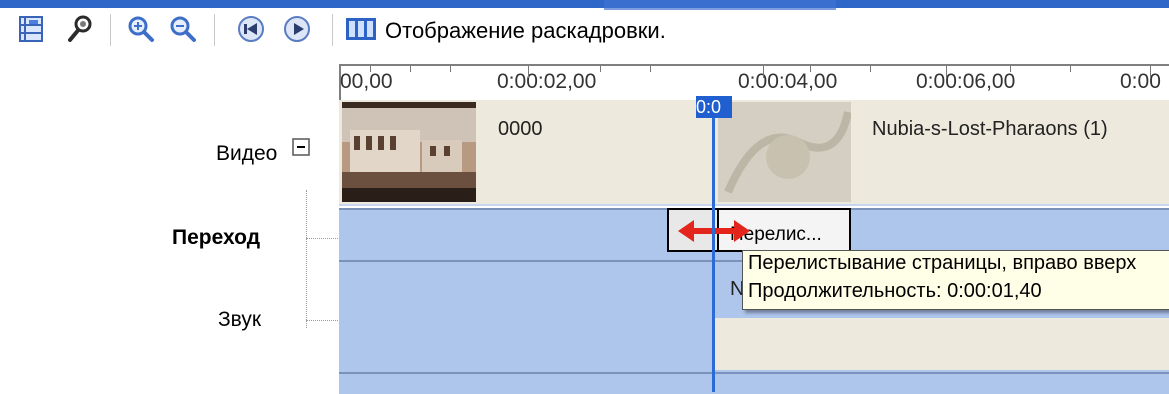 The width and height of the screenshot is (1169, 394). Describe the element at coordinates (297, 29) in the screenshot. I see `play-icon` at that location.